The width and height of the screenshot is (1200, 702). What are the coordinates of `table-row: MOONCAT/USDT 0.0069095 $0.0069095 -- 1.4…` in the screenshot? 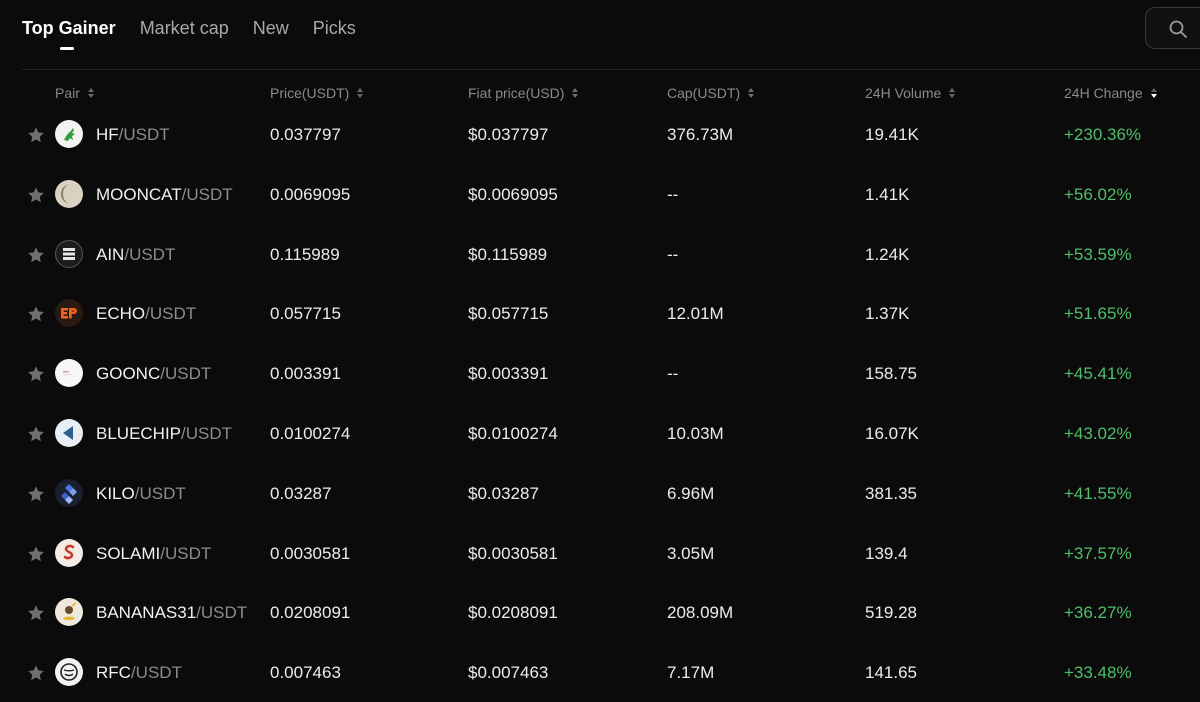 It's located at (600, 194).